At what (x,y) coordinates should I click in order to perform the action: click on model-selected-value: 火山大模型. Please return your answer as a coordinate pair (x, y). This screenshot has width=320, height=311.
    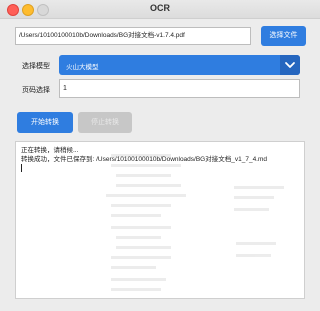
    Looking at the image, I should click on (82, 67).